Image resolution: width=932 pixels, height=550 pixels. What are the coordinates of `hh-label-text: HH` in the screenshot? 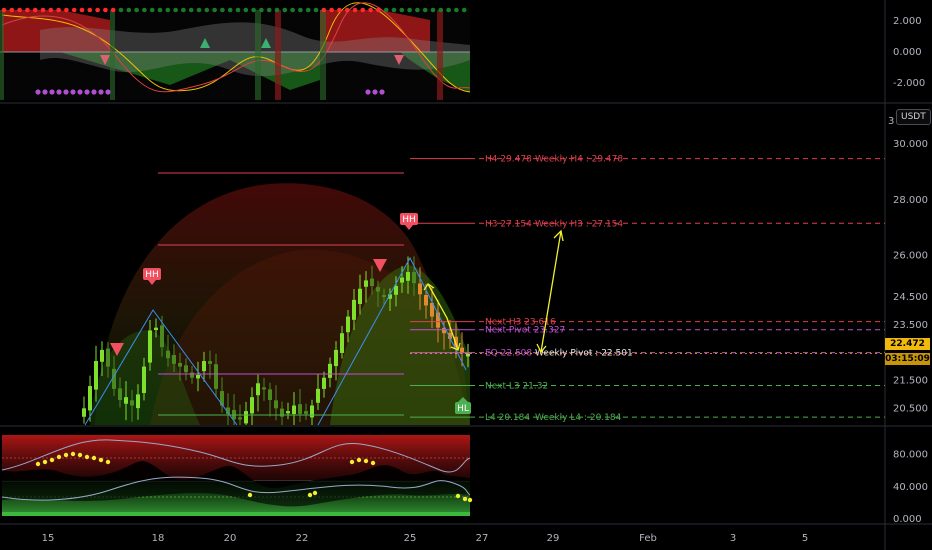 It's located at (152, 275).